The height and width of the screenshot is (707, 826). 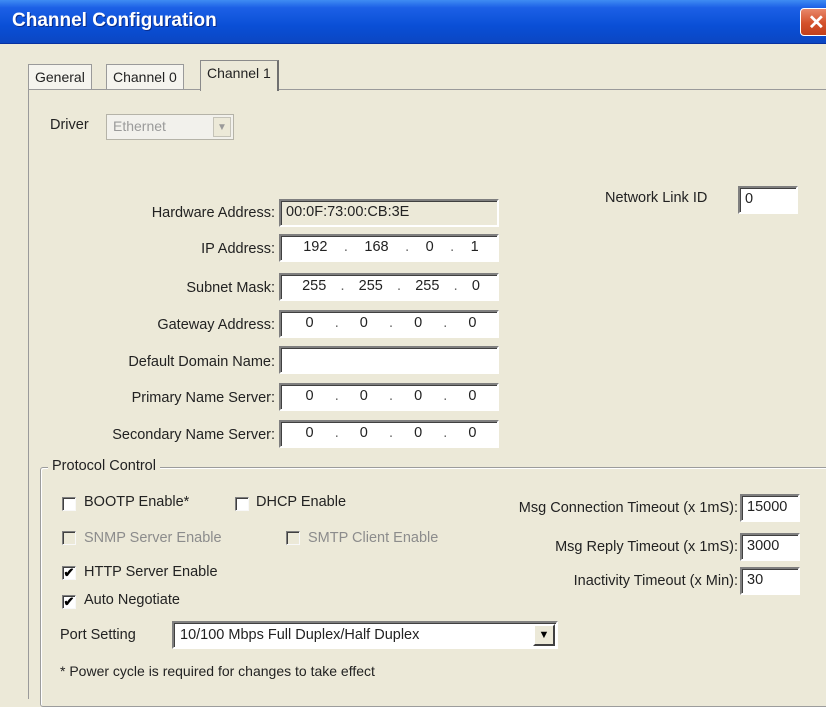 What do you see at coordinates (363, 323) in the screenshot?
I see `gateway-octet-2: 0` at bounding box center [363, 323].